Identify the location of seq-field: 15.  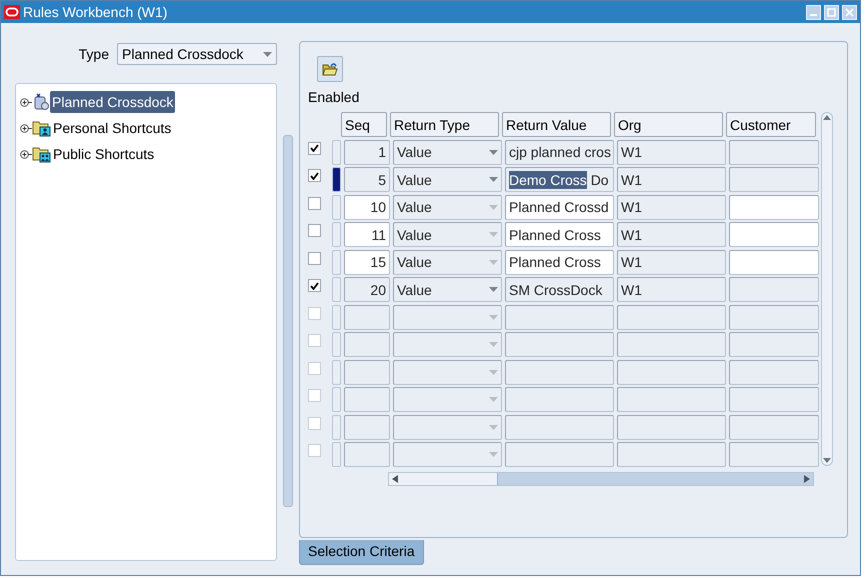
(367, 262).